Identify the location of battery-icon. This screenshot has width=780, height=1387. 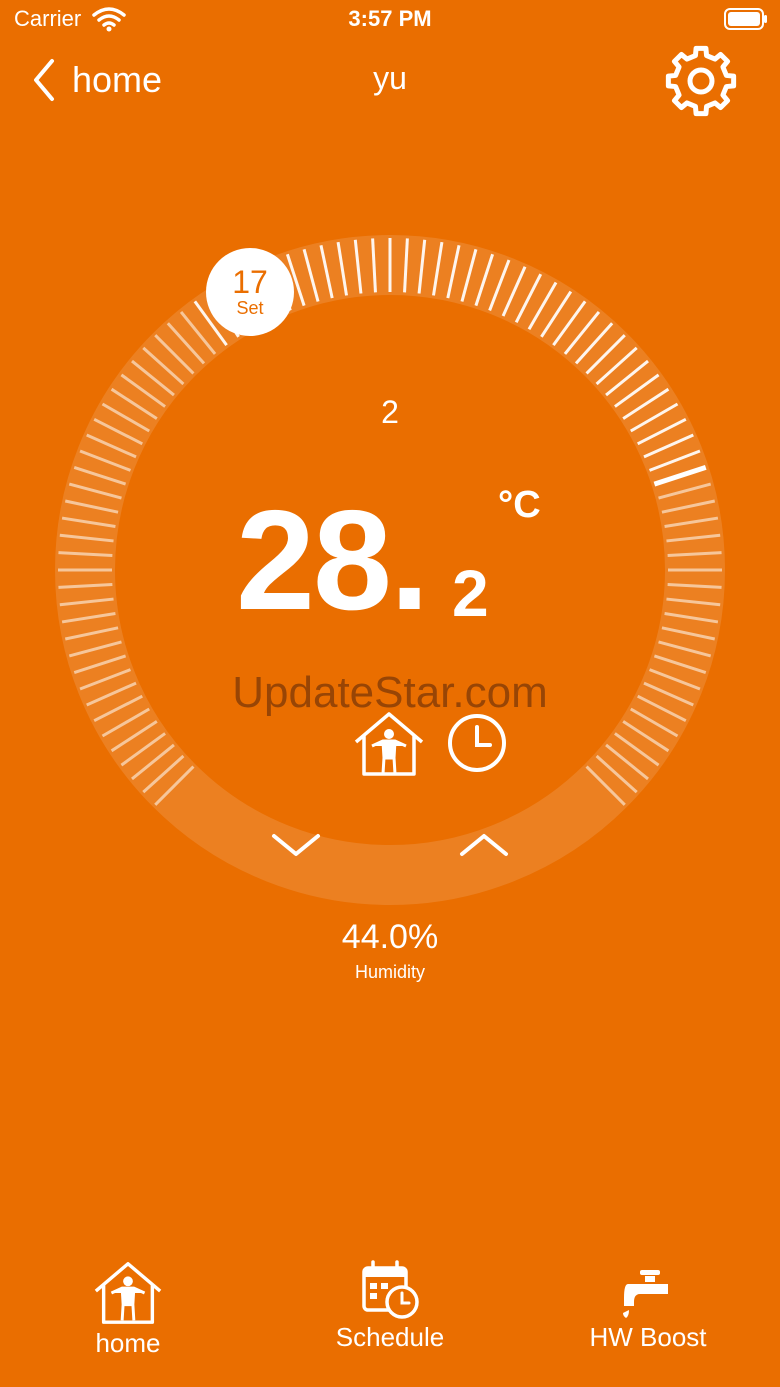
(745, 19).